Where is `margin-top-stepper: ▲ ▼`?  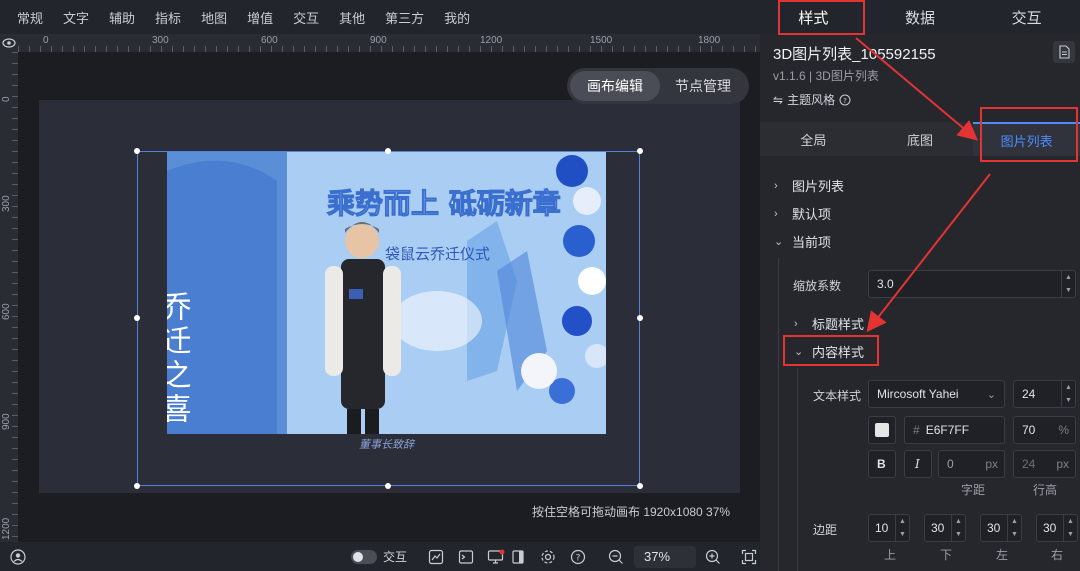 margin-top-stepper: ▲ ▼ is located at coordinates (902, 528).